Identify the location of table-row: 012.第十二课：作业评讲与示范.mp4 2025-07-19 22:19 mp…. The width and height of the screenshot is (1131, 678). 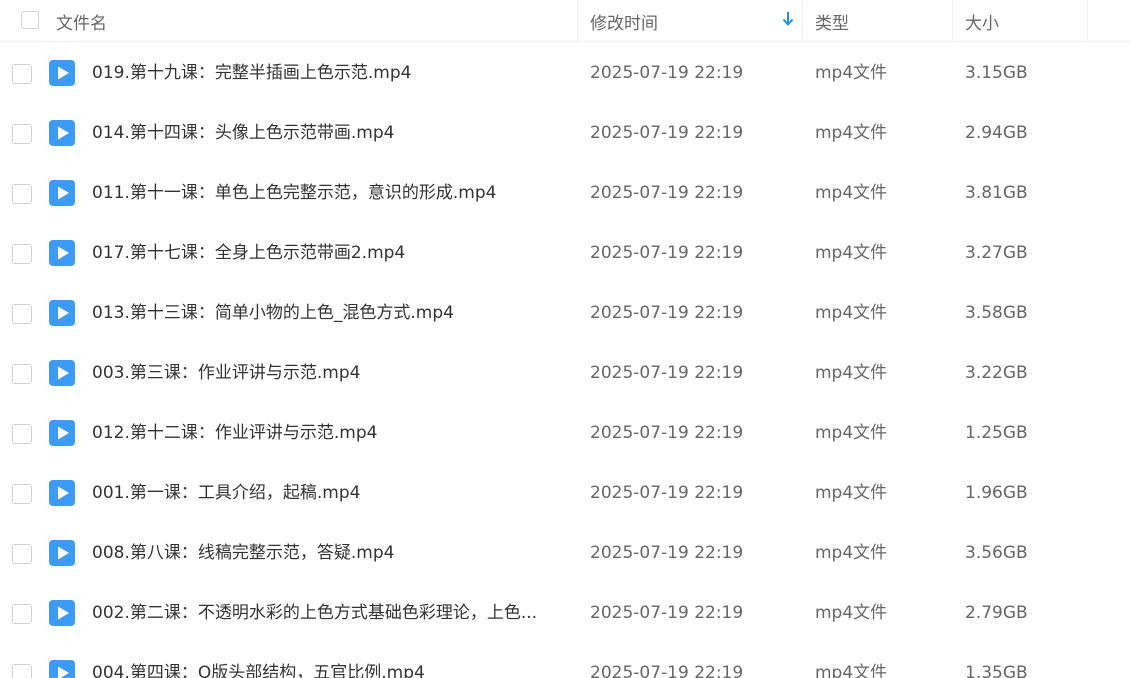
(565, 433).